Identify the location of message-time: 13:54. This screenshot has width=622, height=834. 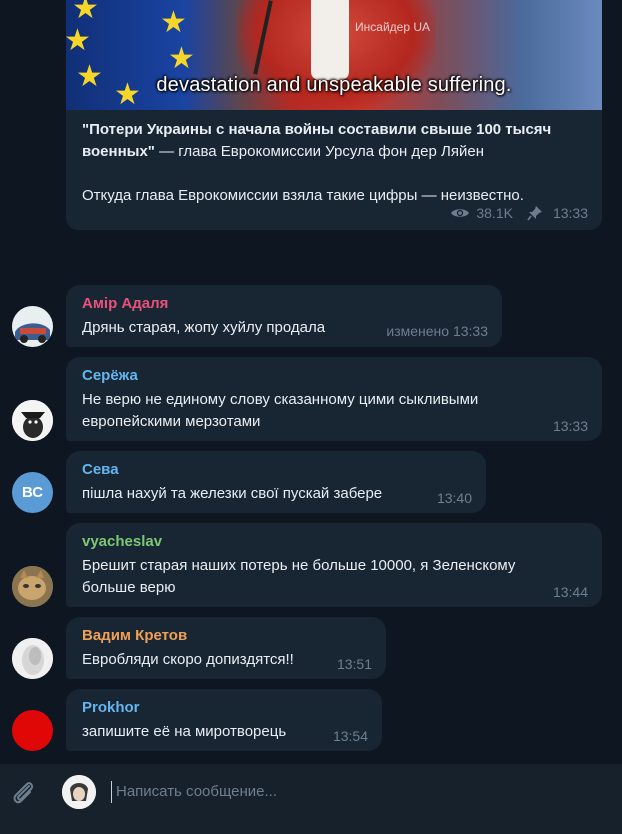
(350, 736).